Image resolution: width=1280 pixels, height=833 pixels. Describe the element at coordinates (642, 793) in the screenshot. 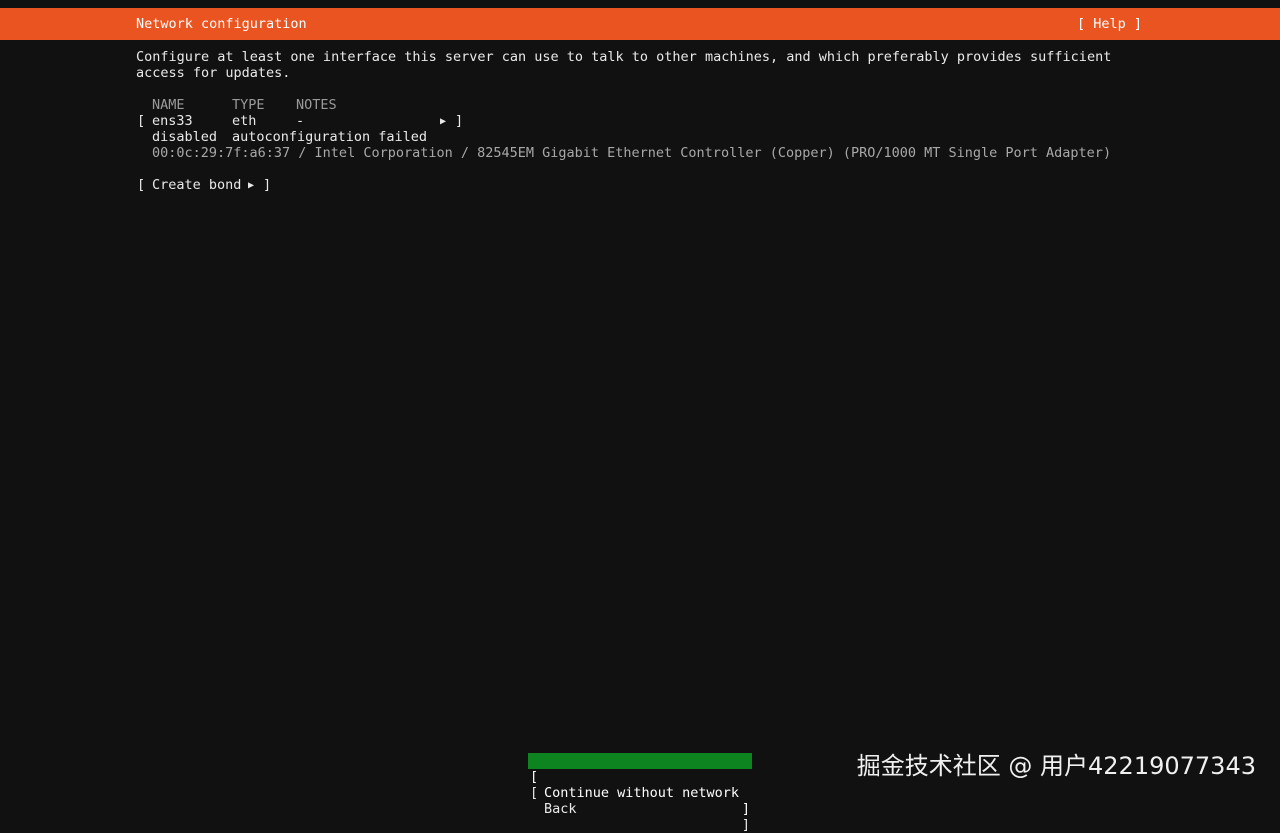

I see `continue-label: Continue without network` at that location.